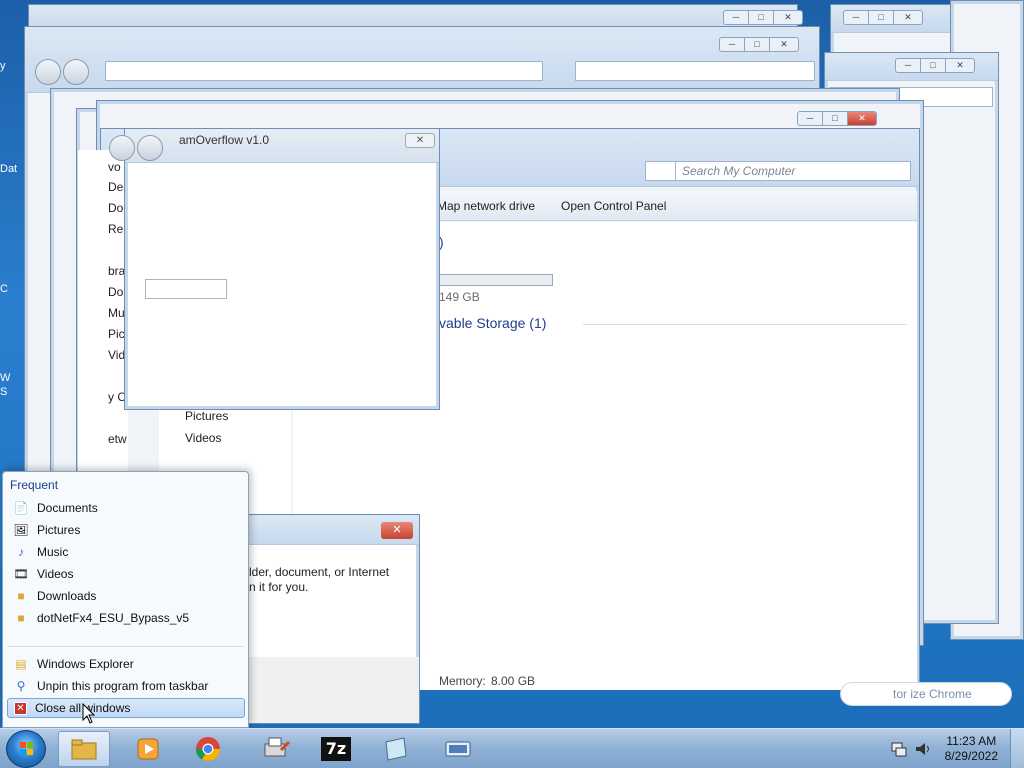  Describe the element at coordinates (486, 206) in the screenshot. I see `map-network-drive-button: Map network drive` at that location.